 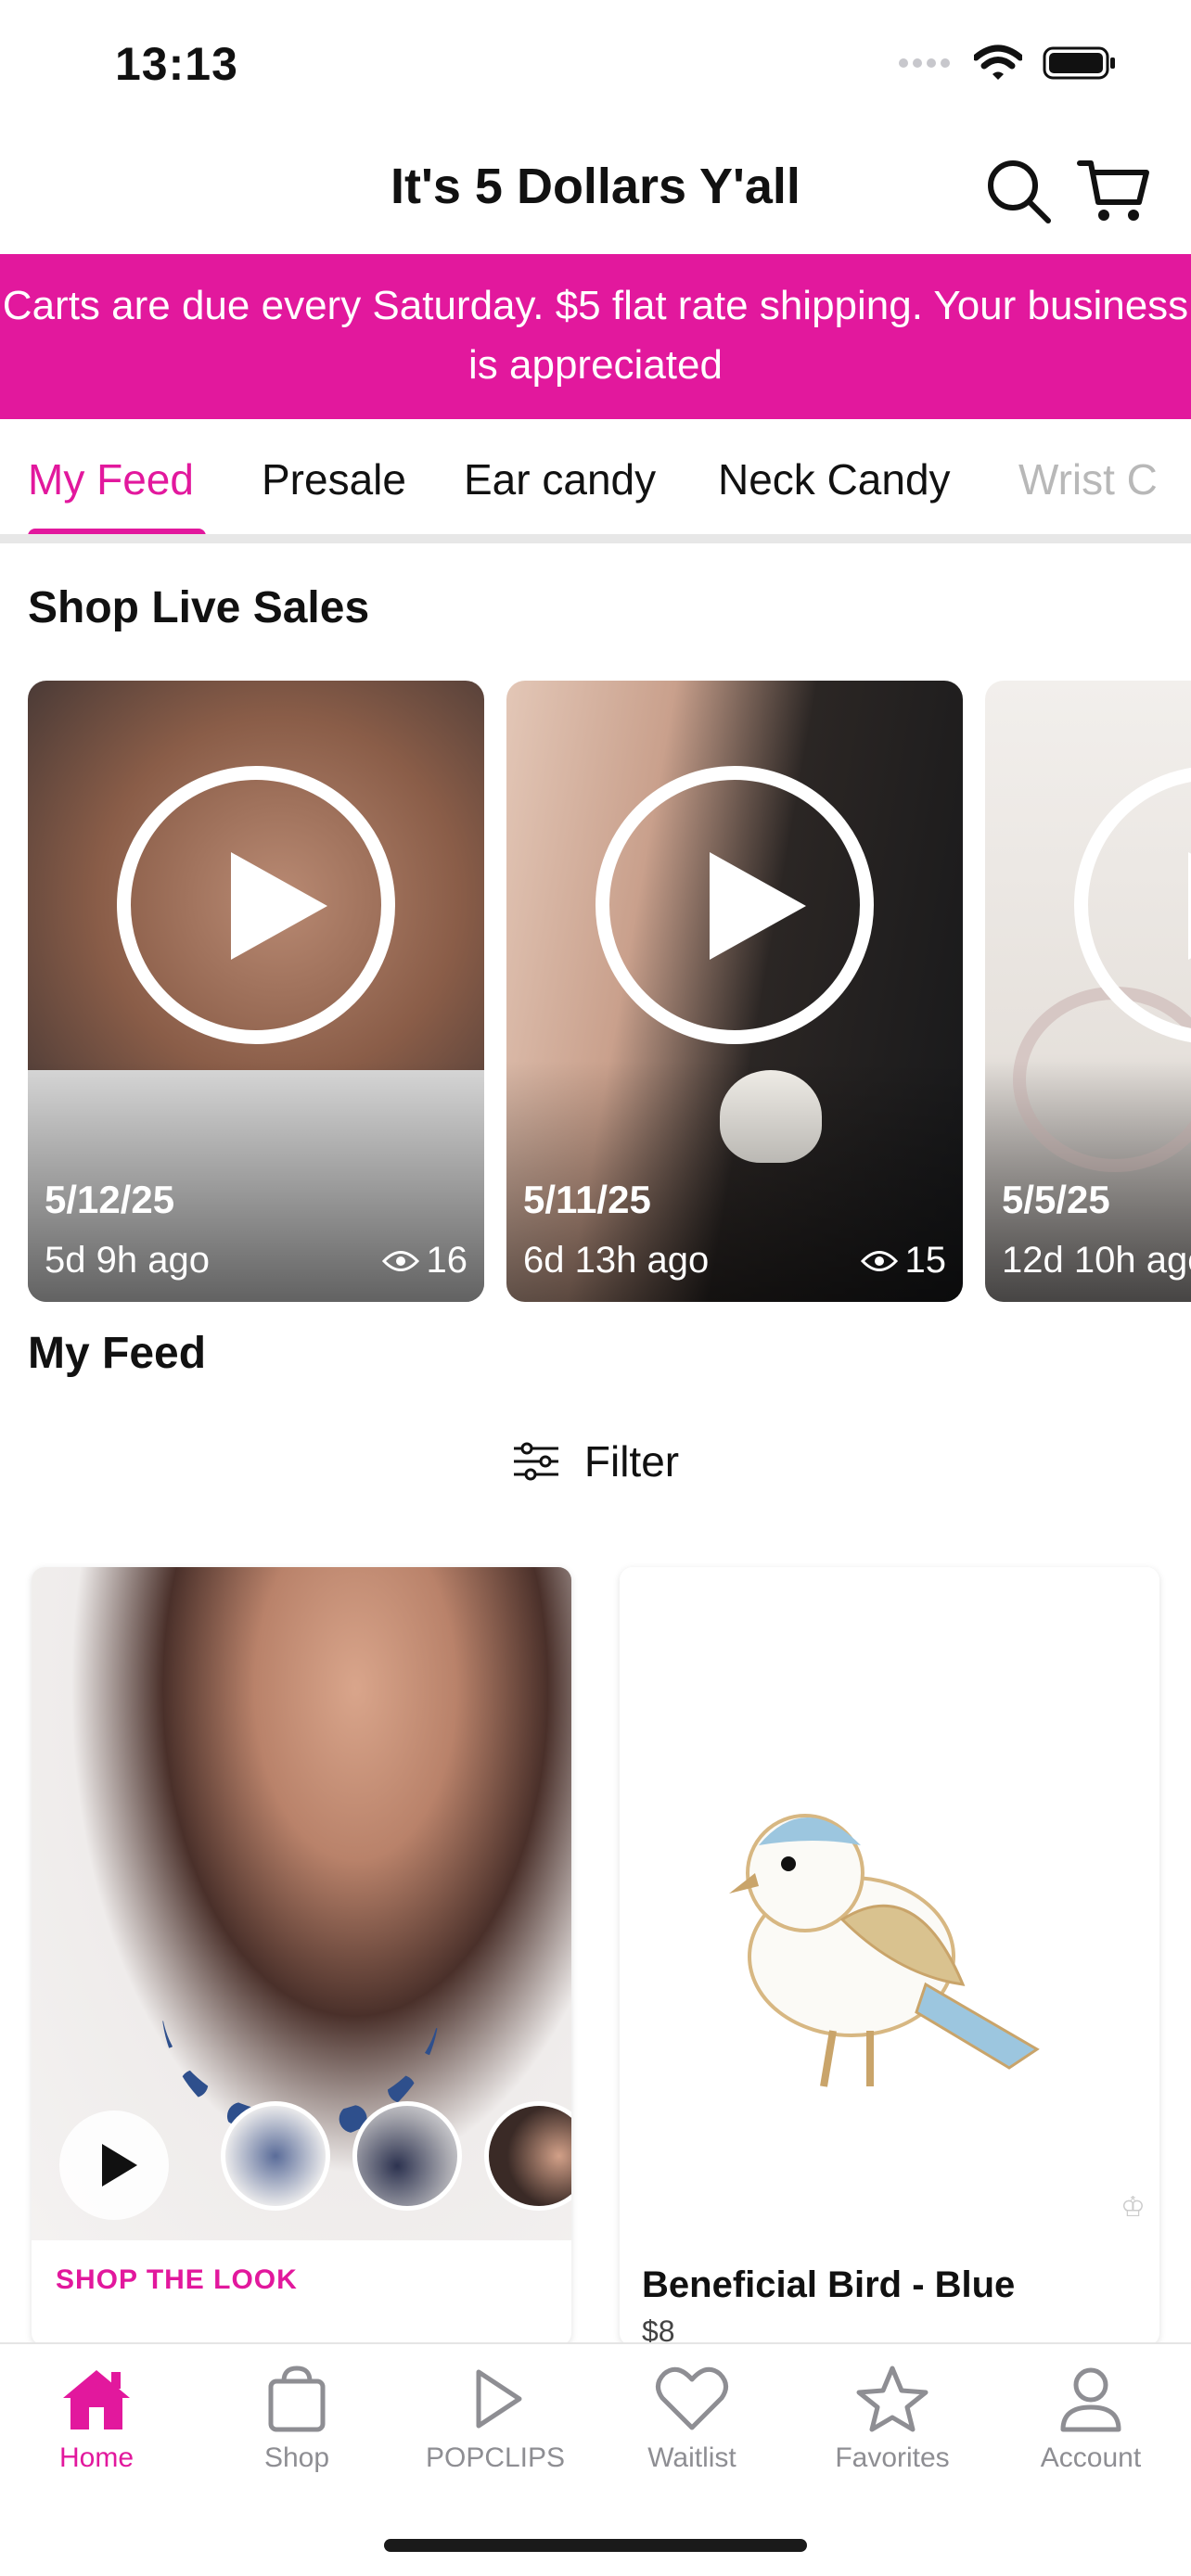 I want to click on app-header: It's 5 Dollars Y'all, so click(x=595, y=192).